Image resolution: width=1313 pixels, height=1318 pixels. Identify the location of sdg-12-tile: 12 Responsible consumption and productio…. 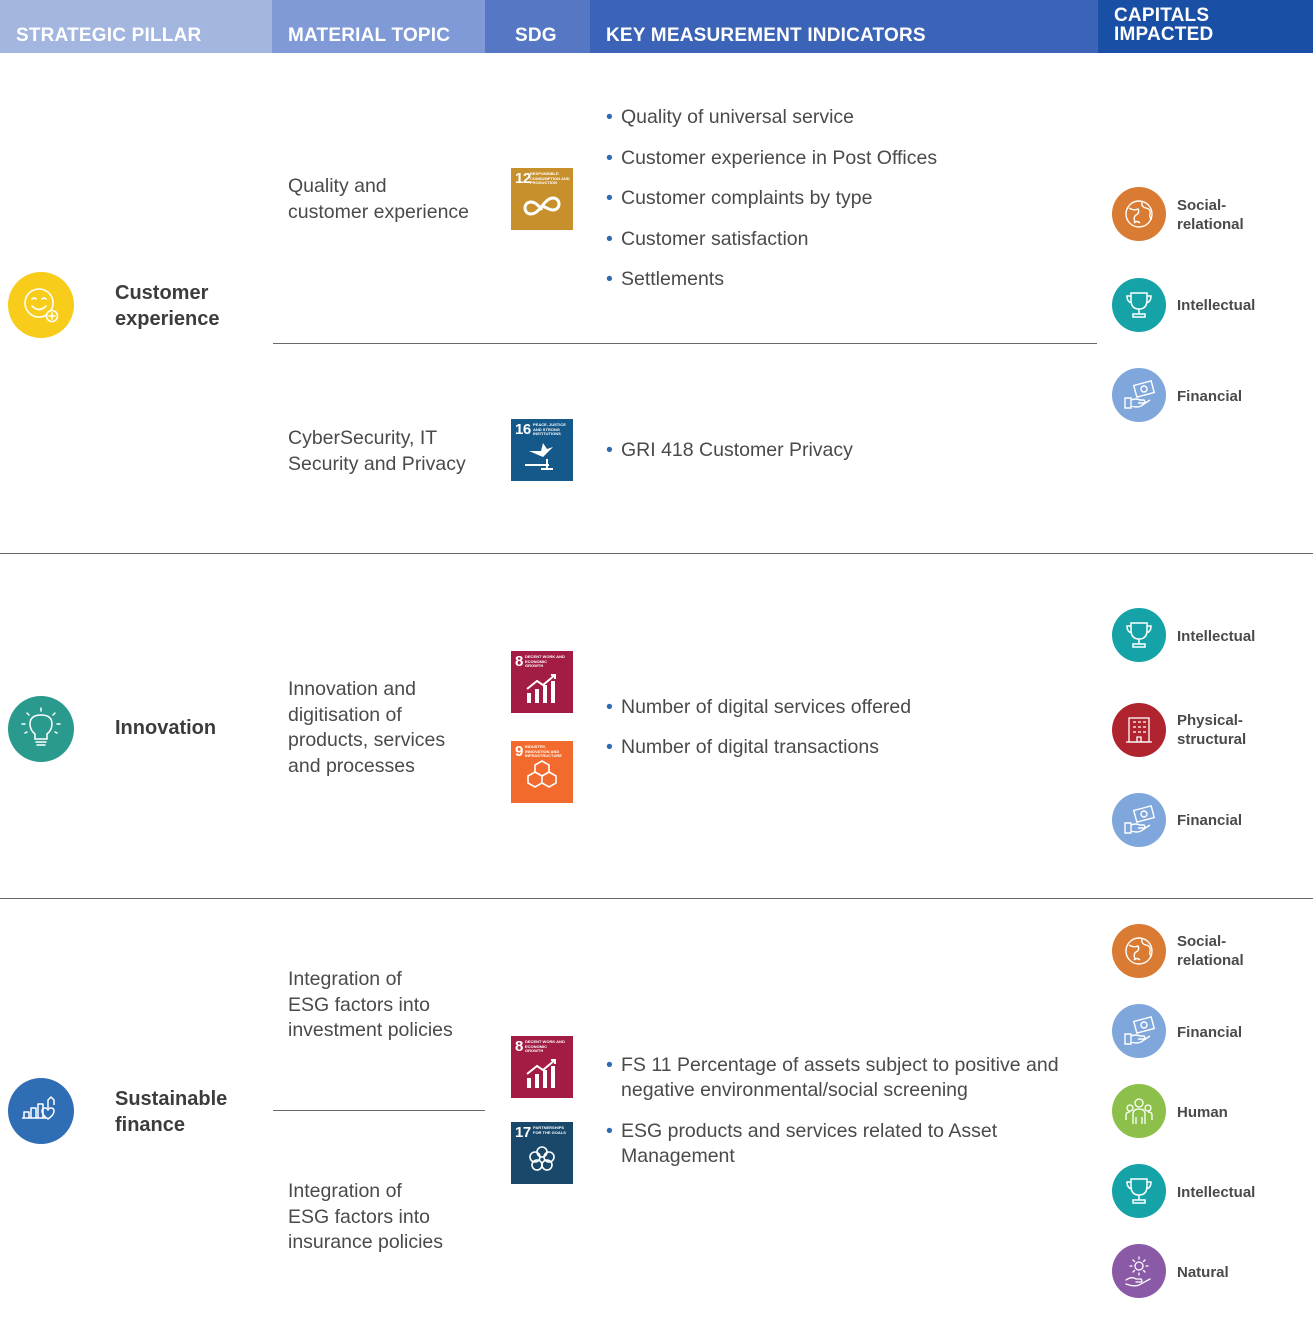
(542, 199).